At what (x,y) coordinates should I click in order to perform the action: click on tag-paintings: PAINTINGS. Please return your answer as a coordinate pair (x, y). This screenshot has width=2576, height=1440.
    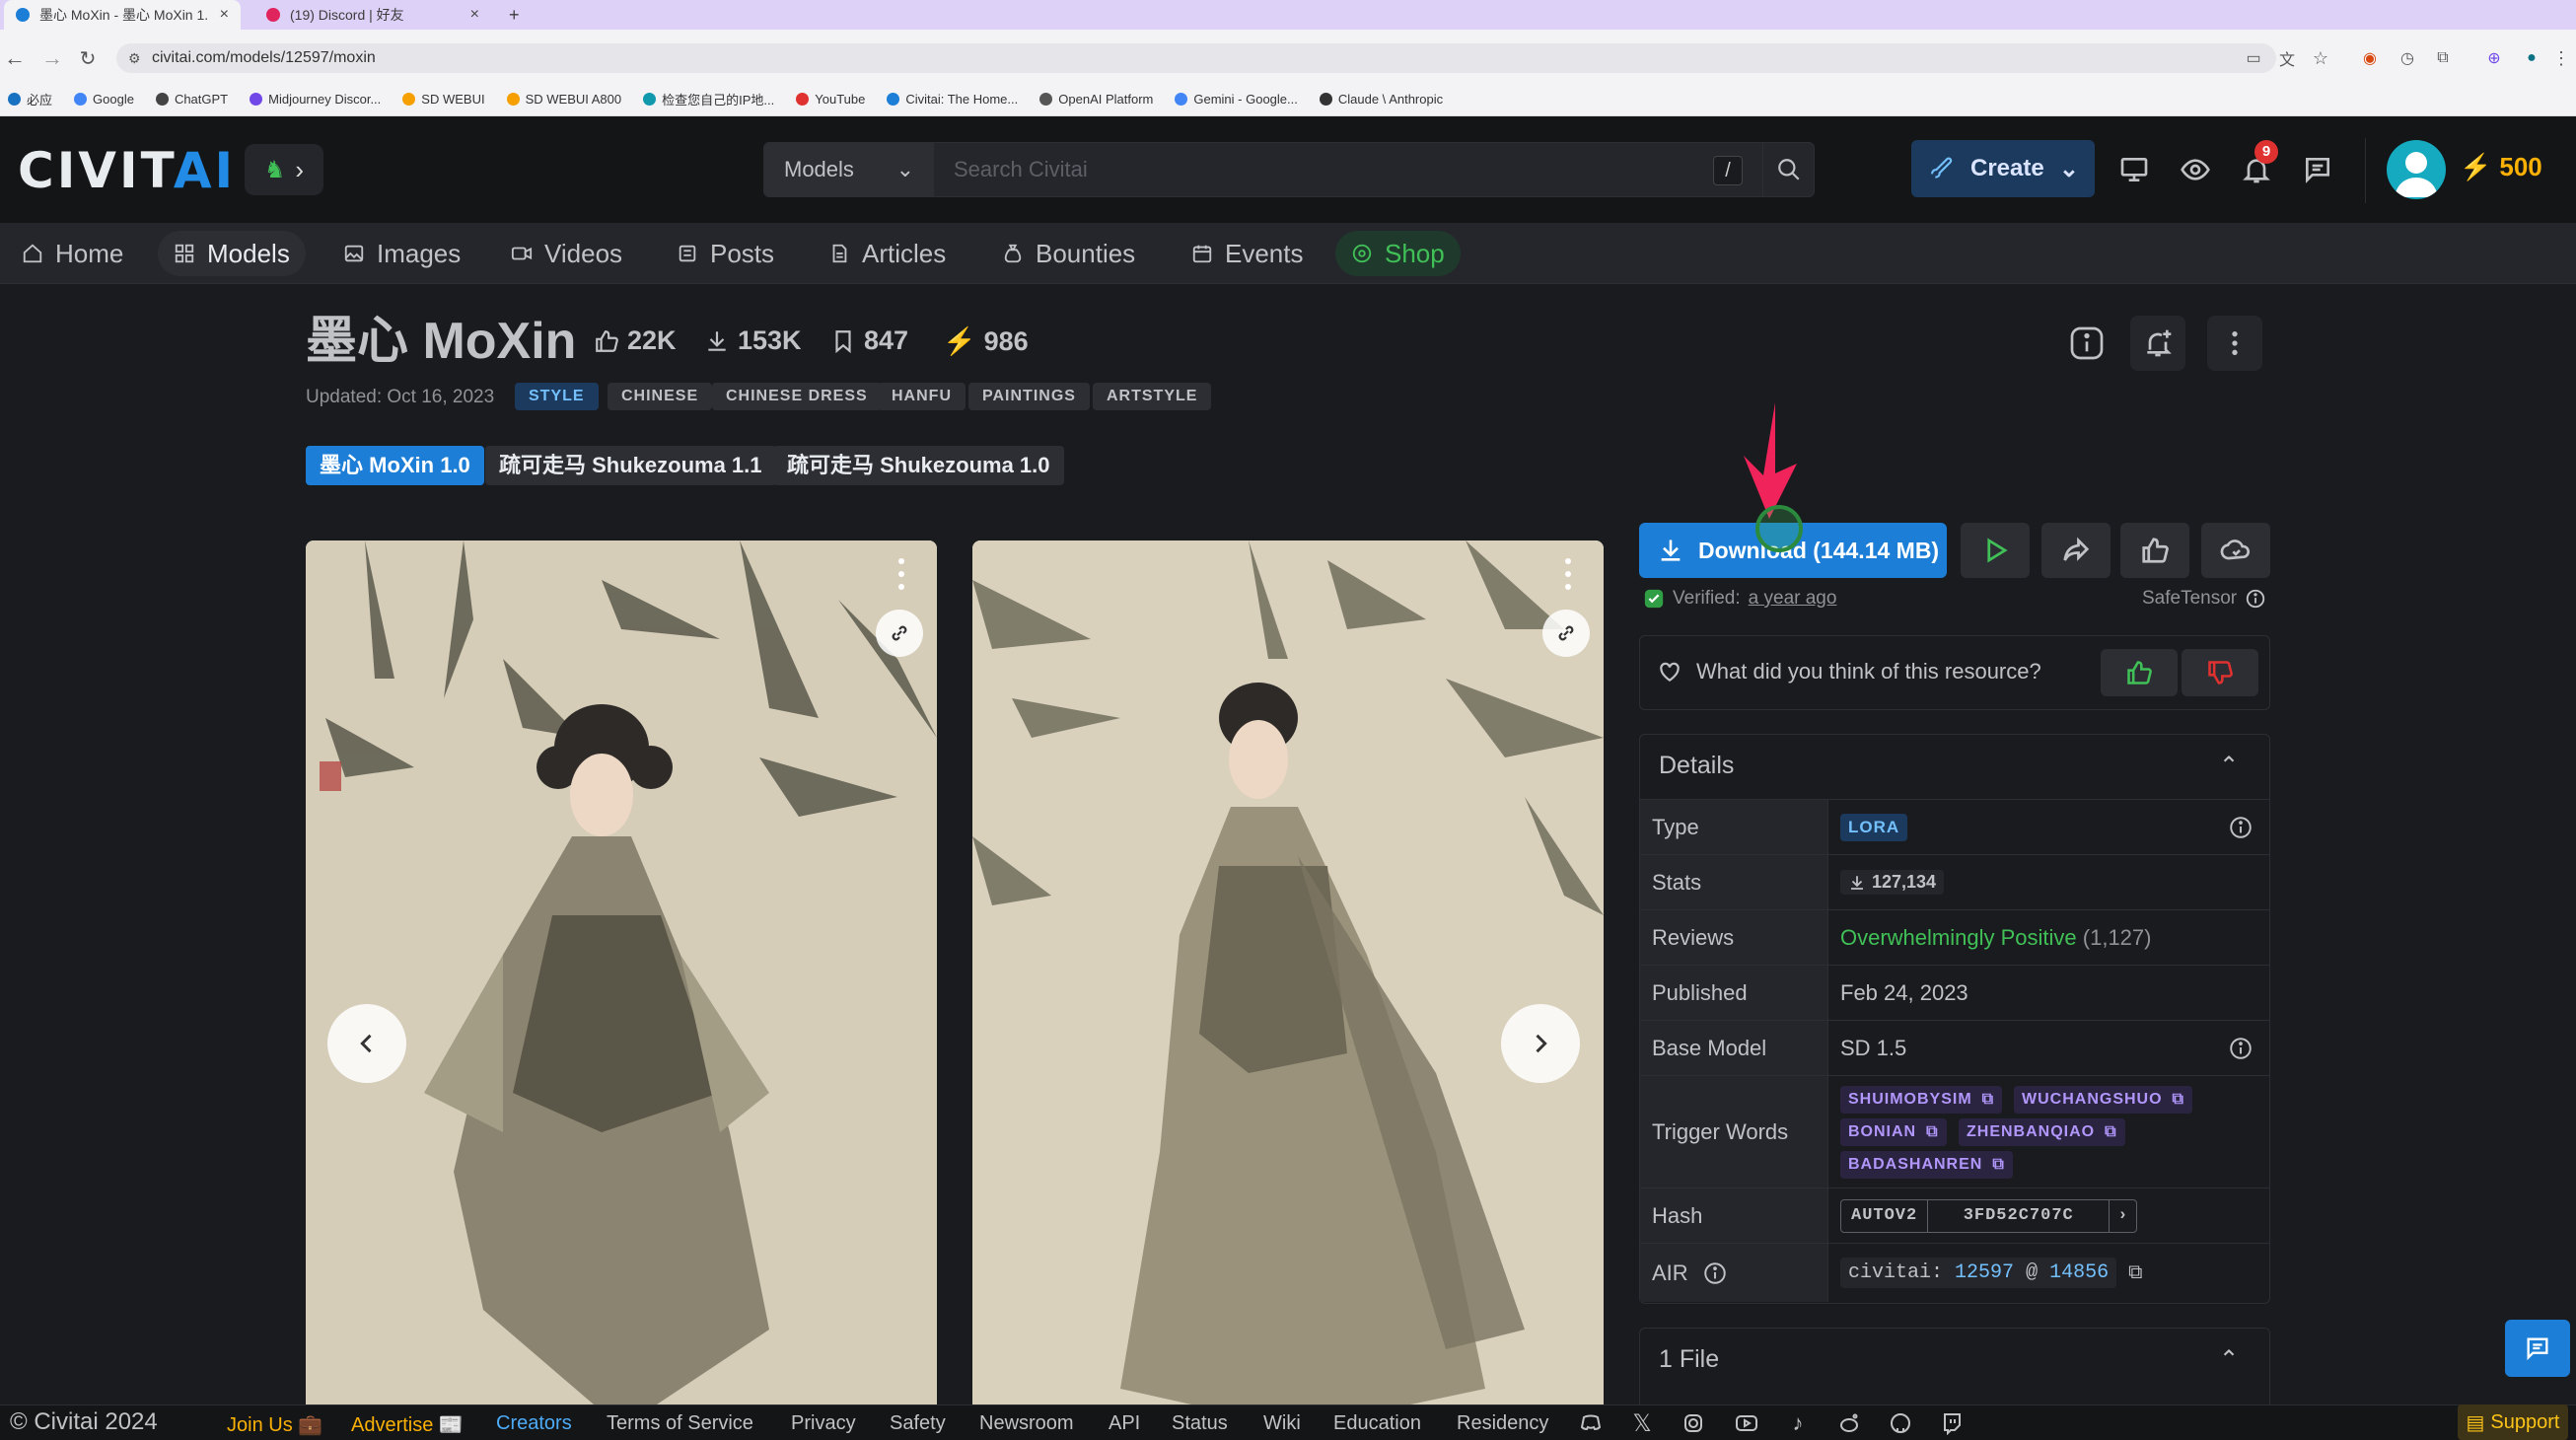
    Looking at the image, I should click on (1029, 396).